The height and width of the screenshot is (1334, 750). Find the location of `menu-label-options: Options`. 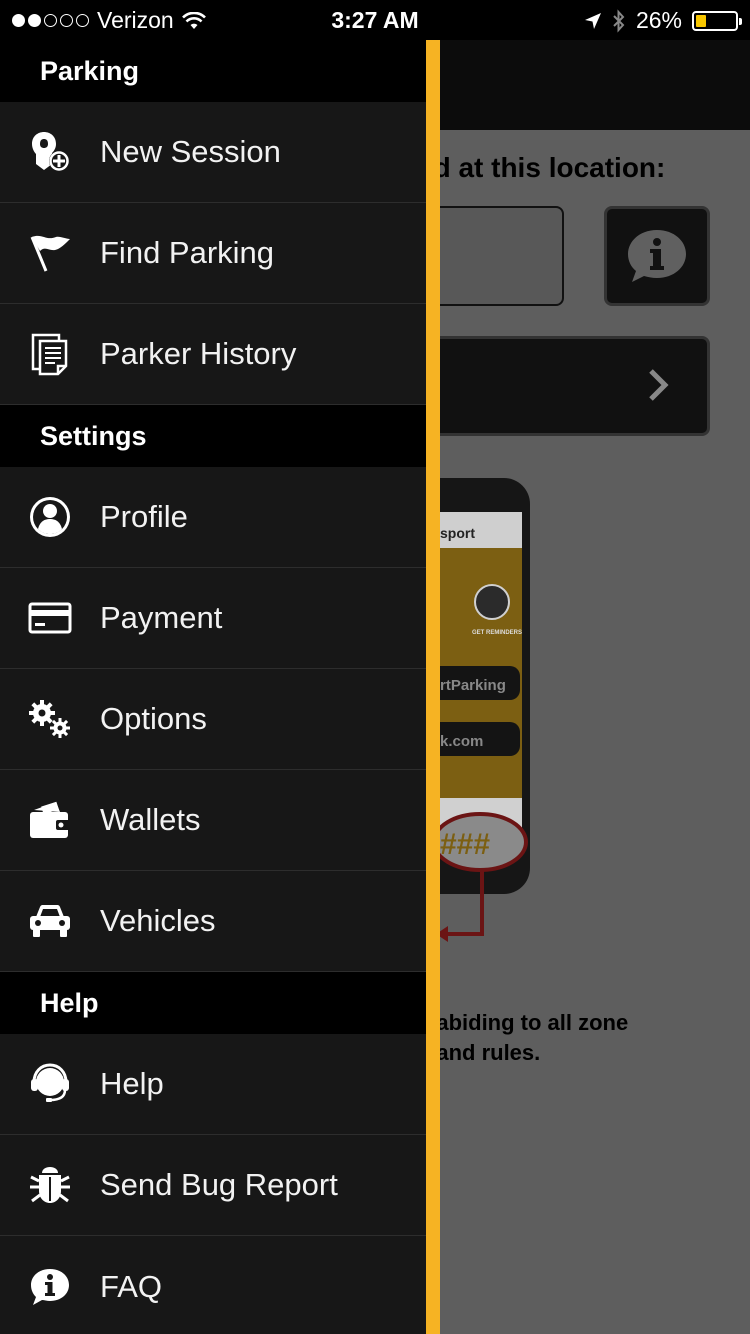

menu-label-options: Options is located at coordinates (153, 718).